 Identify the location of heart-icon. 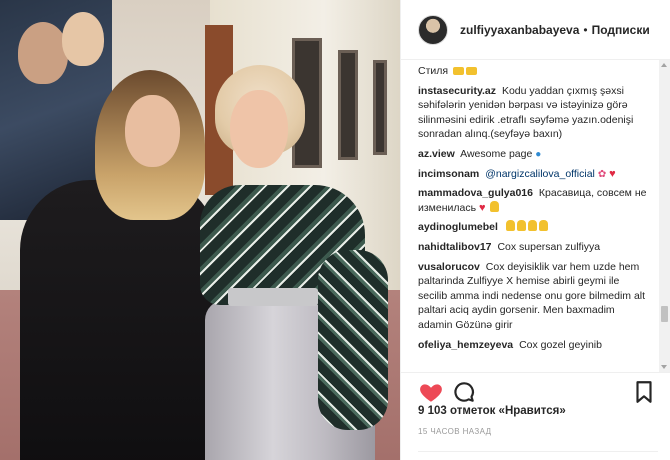
(431, 392).